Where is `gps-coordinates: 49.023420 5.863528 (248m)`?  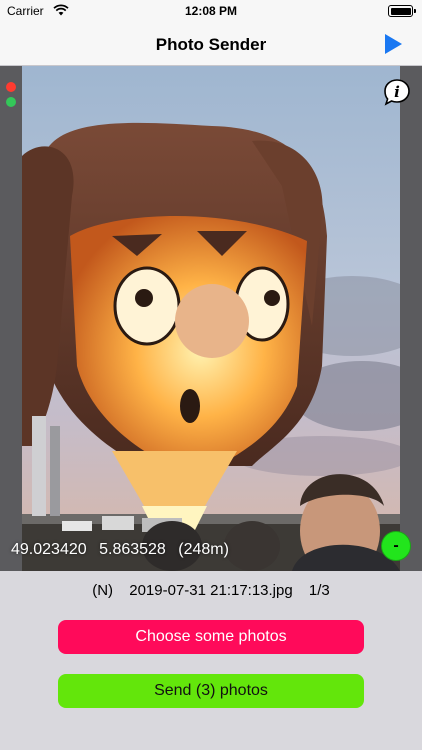 gps-coordinates: 49.023420 5.863528 (248m) is located at coordinates (124, 550).